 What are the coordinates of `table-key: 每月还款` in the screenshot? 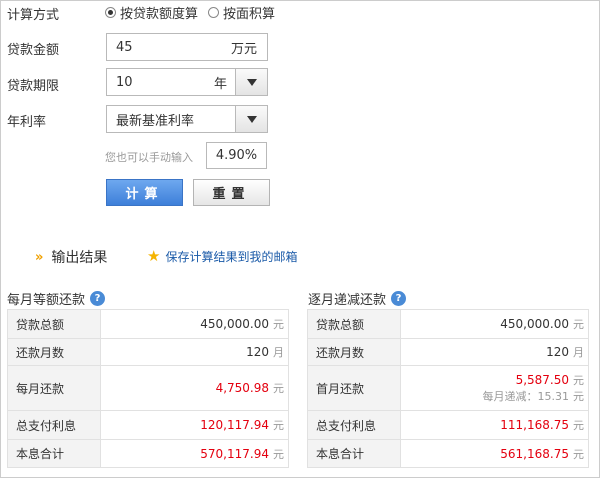 It's located at (54, 388).